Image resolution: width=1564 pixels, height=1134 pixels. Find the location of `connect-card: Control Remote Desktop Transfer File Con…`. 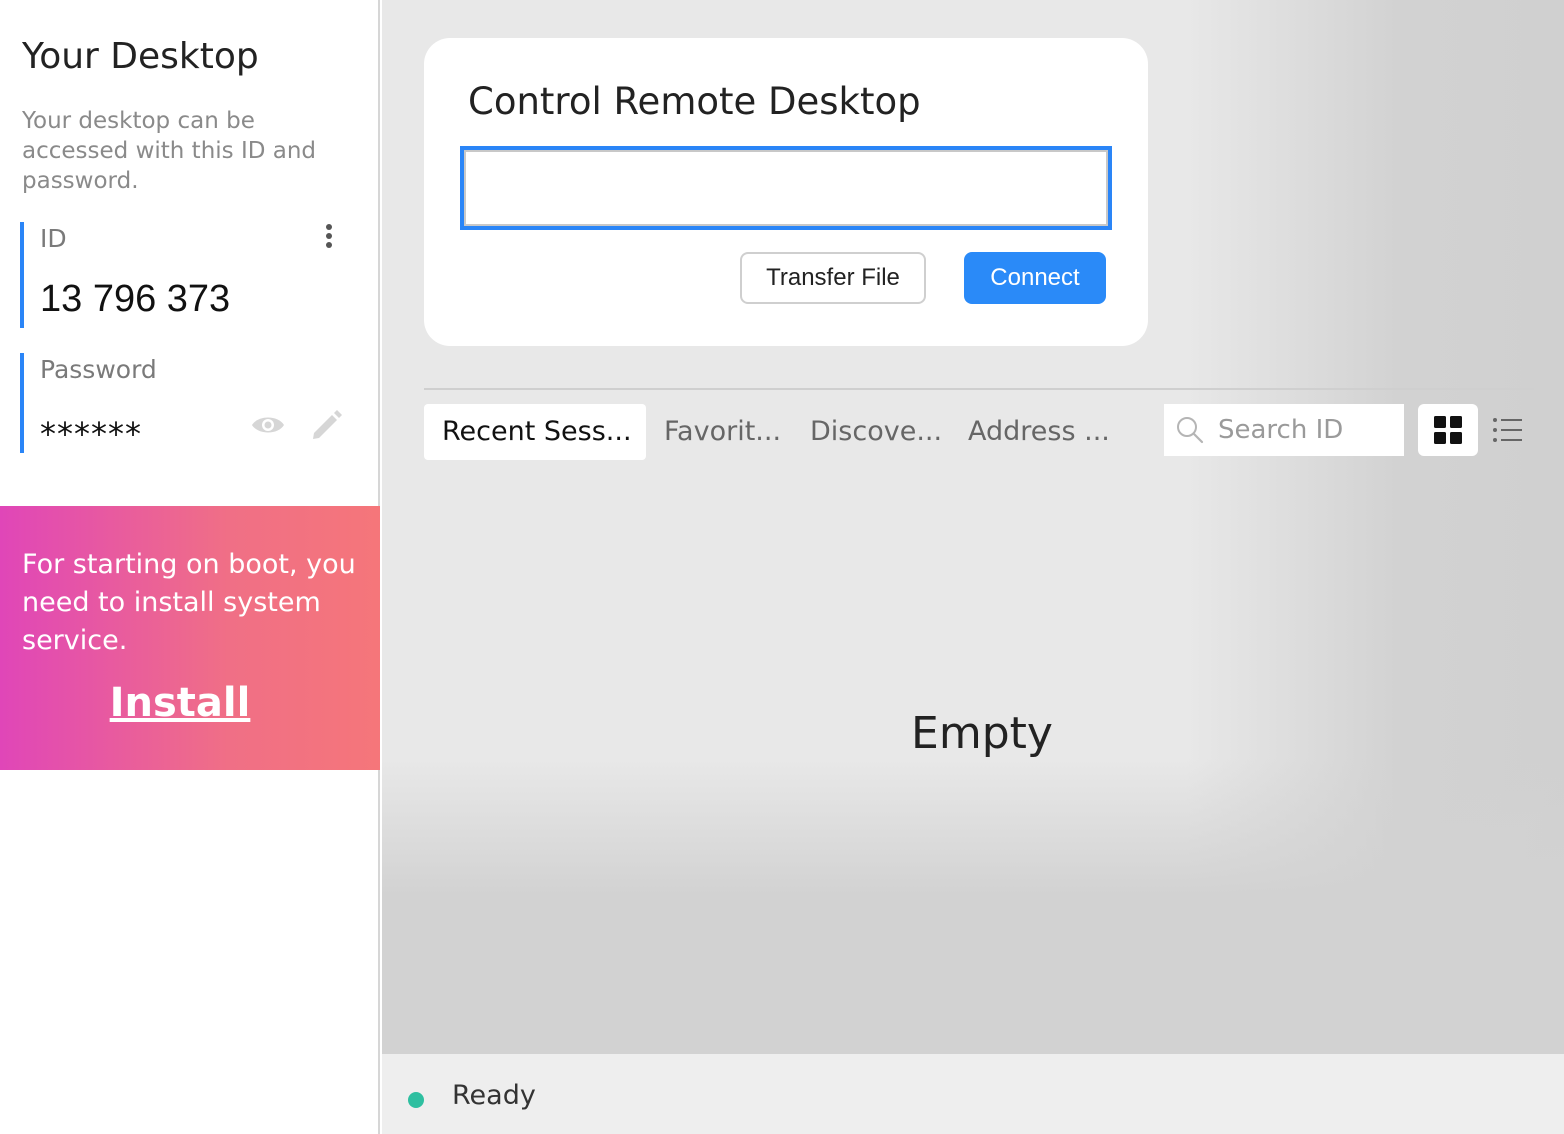

connect-card: Control Remote Desktop Transfer File Con… is located at coordinates (786, 192).